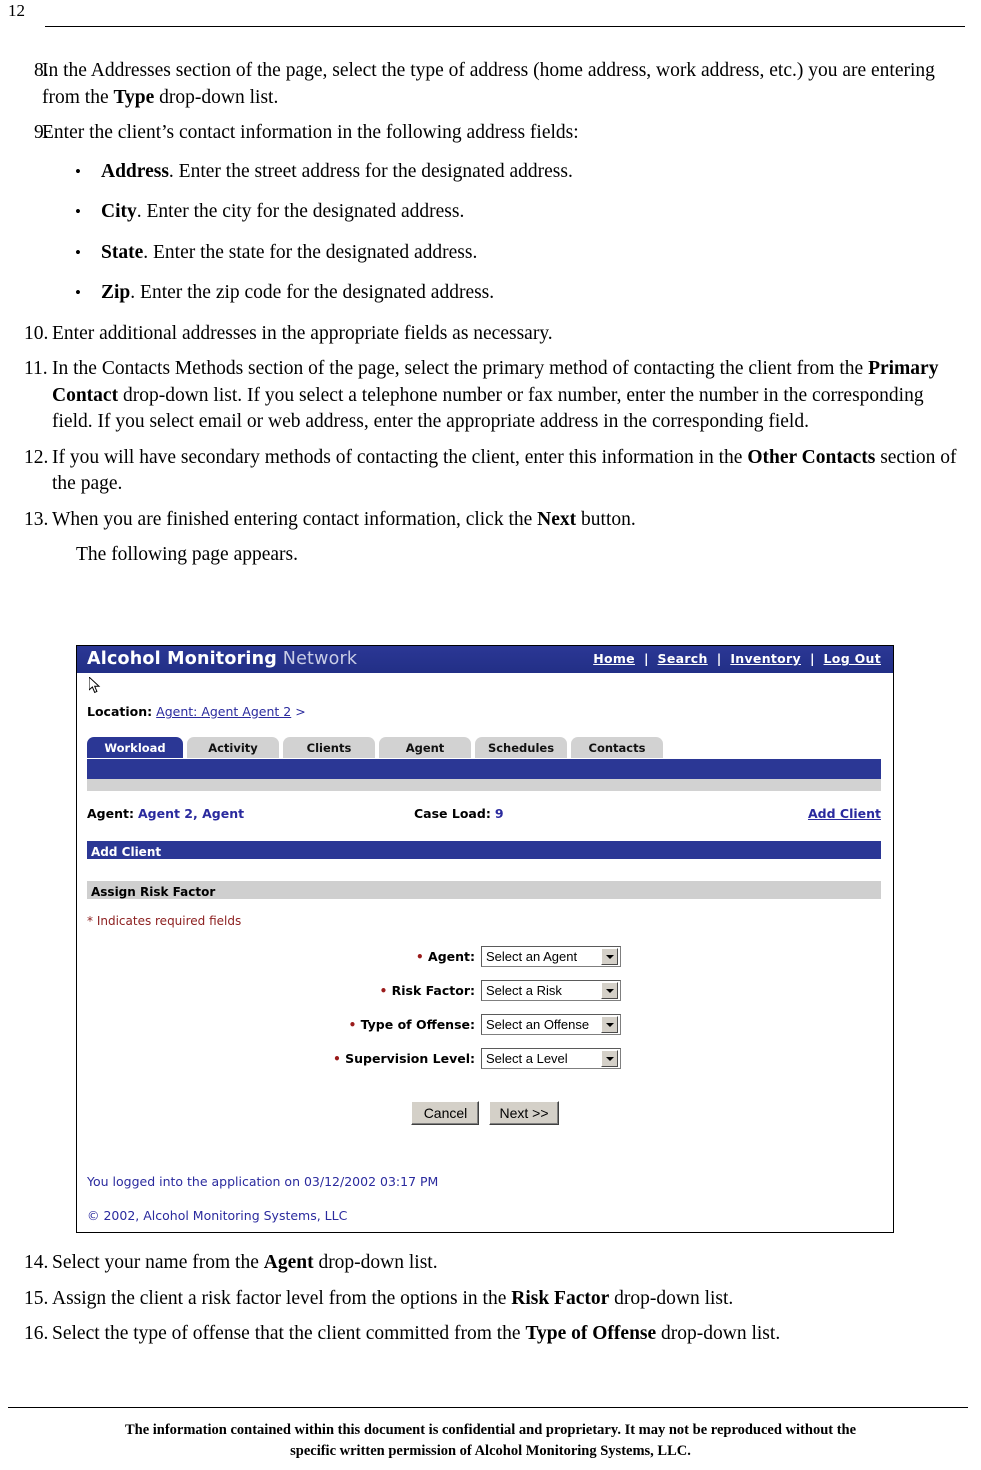  What do you see at coordinates (484, 785) in the screenshot?
I see `tab-content-gray-bar` at bounding box center [484, 785].